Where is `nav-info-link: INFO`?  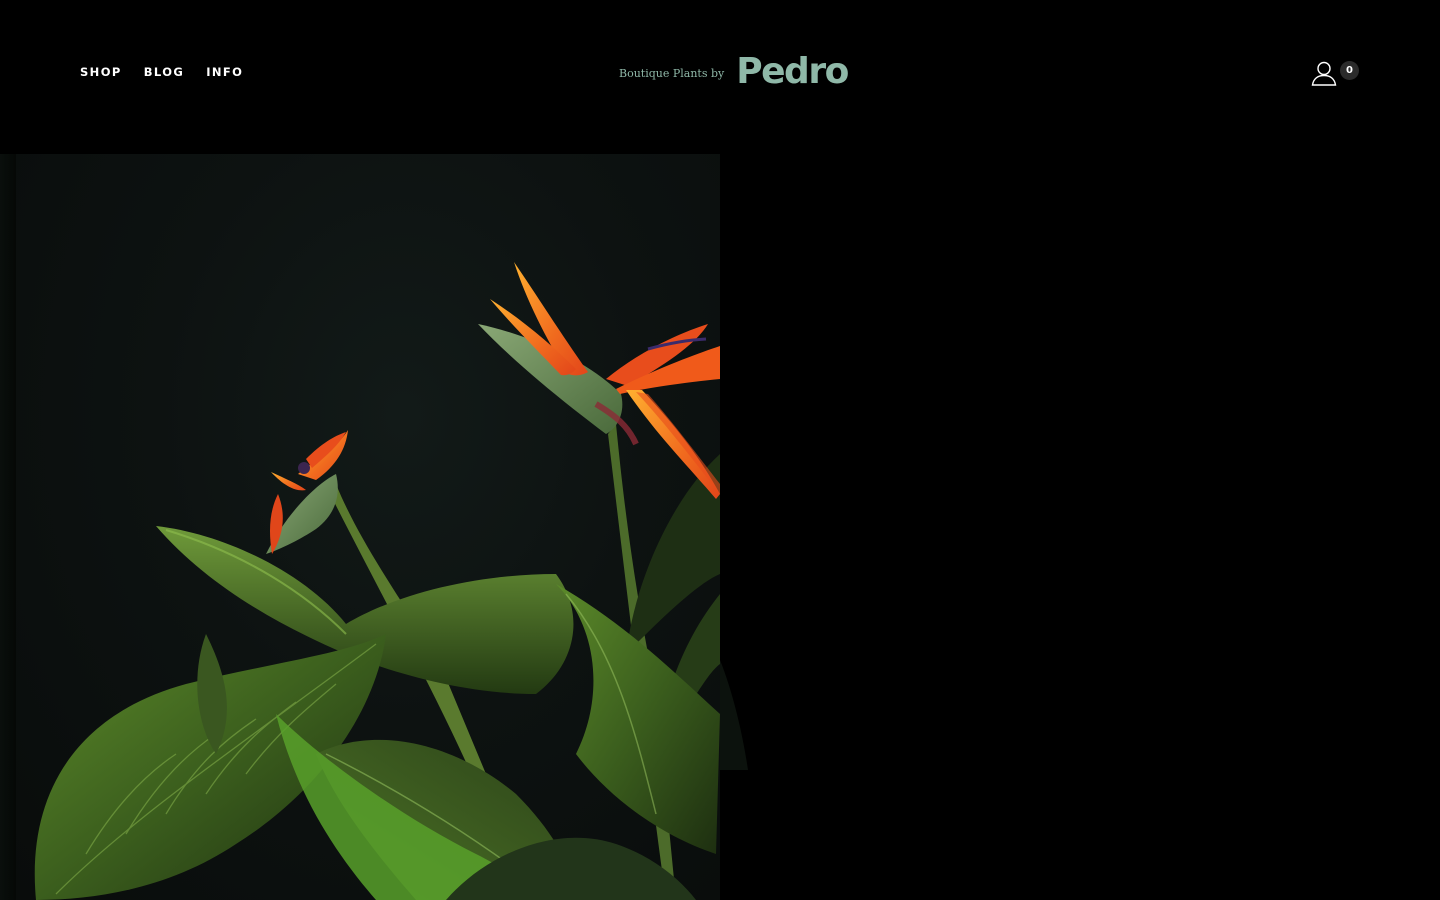 nav-info-link: INFO is located at coordinates (224, 72).